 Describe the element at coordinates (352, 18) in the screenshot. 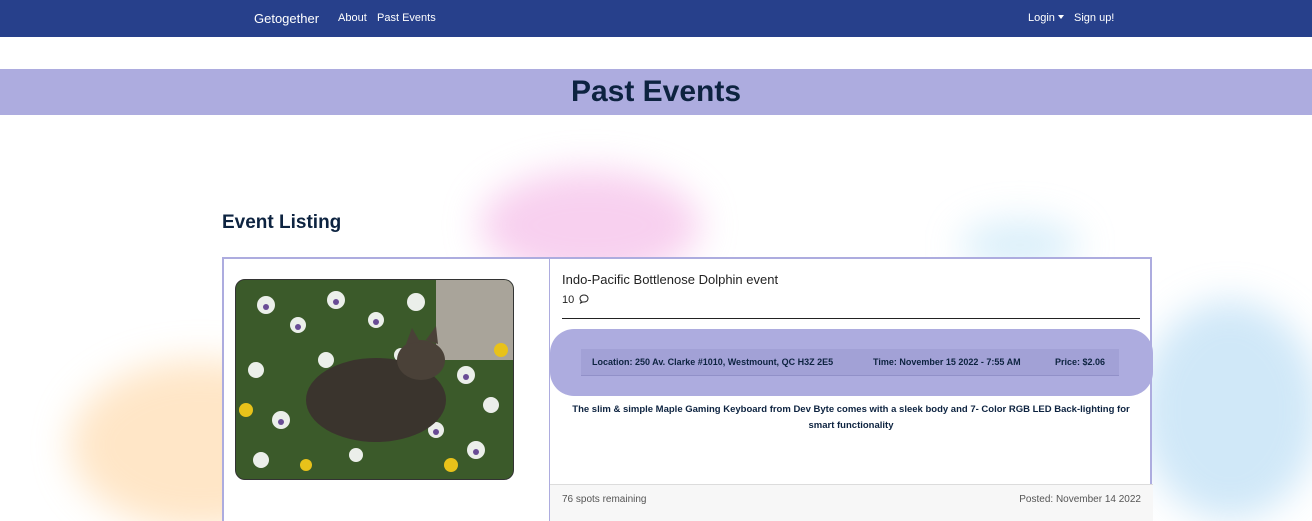

I see `nav-about-link: About` at that location.